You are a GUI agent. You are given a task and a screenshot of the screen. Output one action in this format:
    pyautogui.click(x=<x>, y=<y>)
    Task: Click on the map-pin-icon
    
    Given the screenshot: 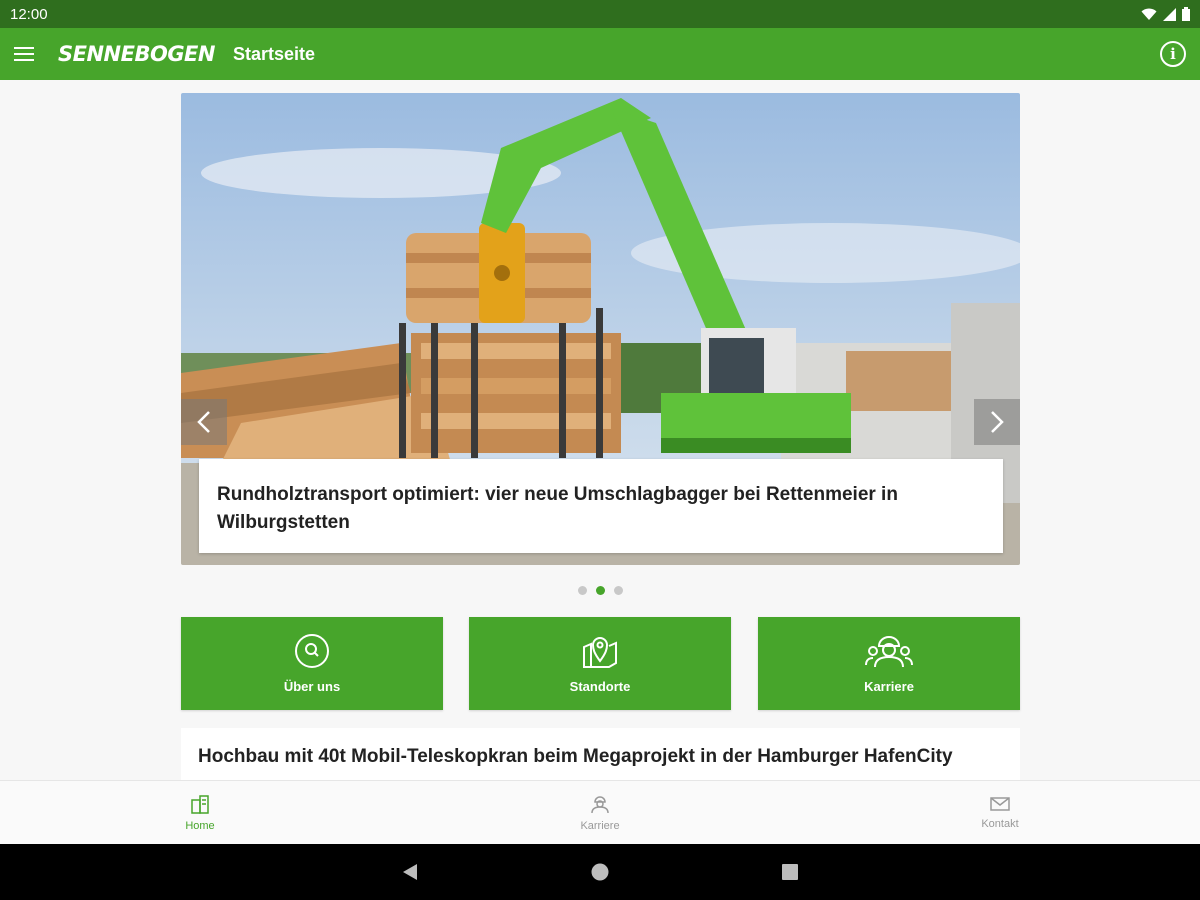 What is the action you would take?
    pyautogui.click(x=600, y=652)
    